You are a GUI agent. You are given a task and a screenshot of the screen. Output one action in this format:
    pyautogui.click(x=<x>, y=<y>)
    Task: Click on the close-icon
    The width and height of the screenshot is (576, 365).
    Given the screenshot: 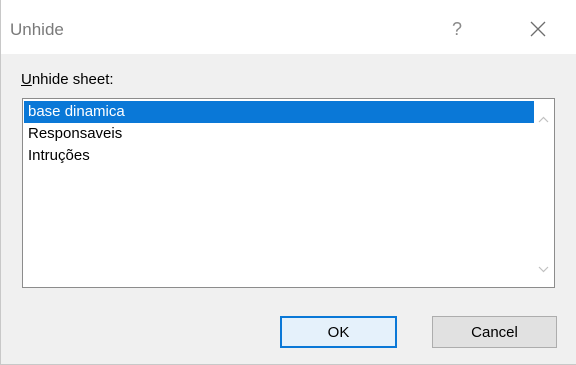 What is the action you would take?
    pyautogui.click(x=538, y=29)
    